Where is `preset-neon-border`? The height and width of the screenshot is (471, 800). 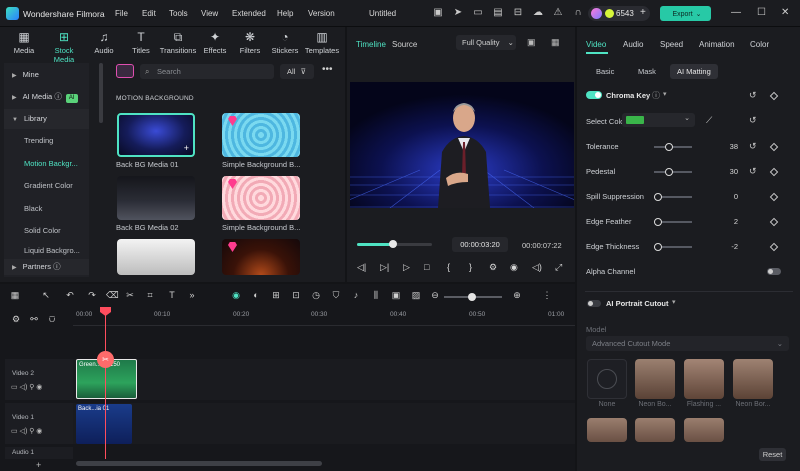
preset-neon-border is located at coordinates (655, 379).